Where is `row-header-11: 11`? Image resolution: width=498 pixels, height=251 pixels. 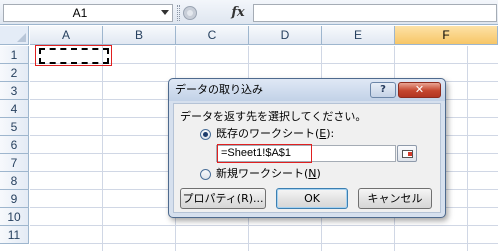 row-header-11: 11 is located at coordinates (14, 235).